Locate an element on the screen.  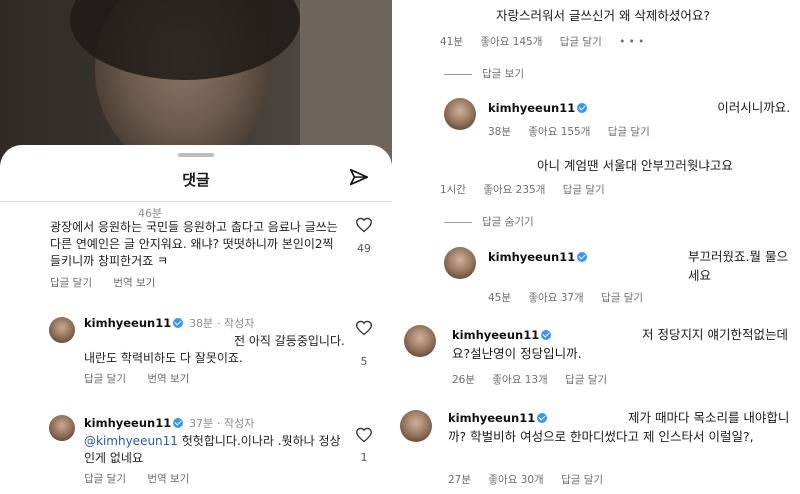
like-count: 좋아요 30개 is located at coordinates (515, 480).